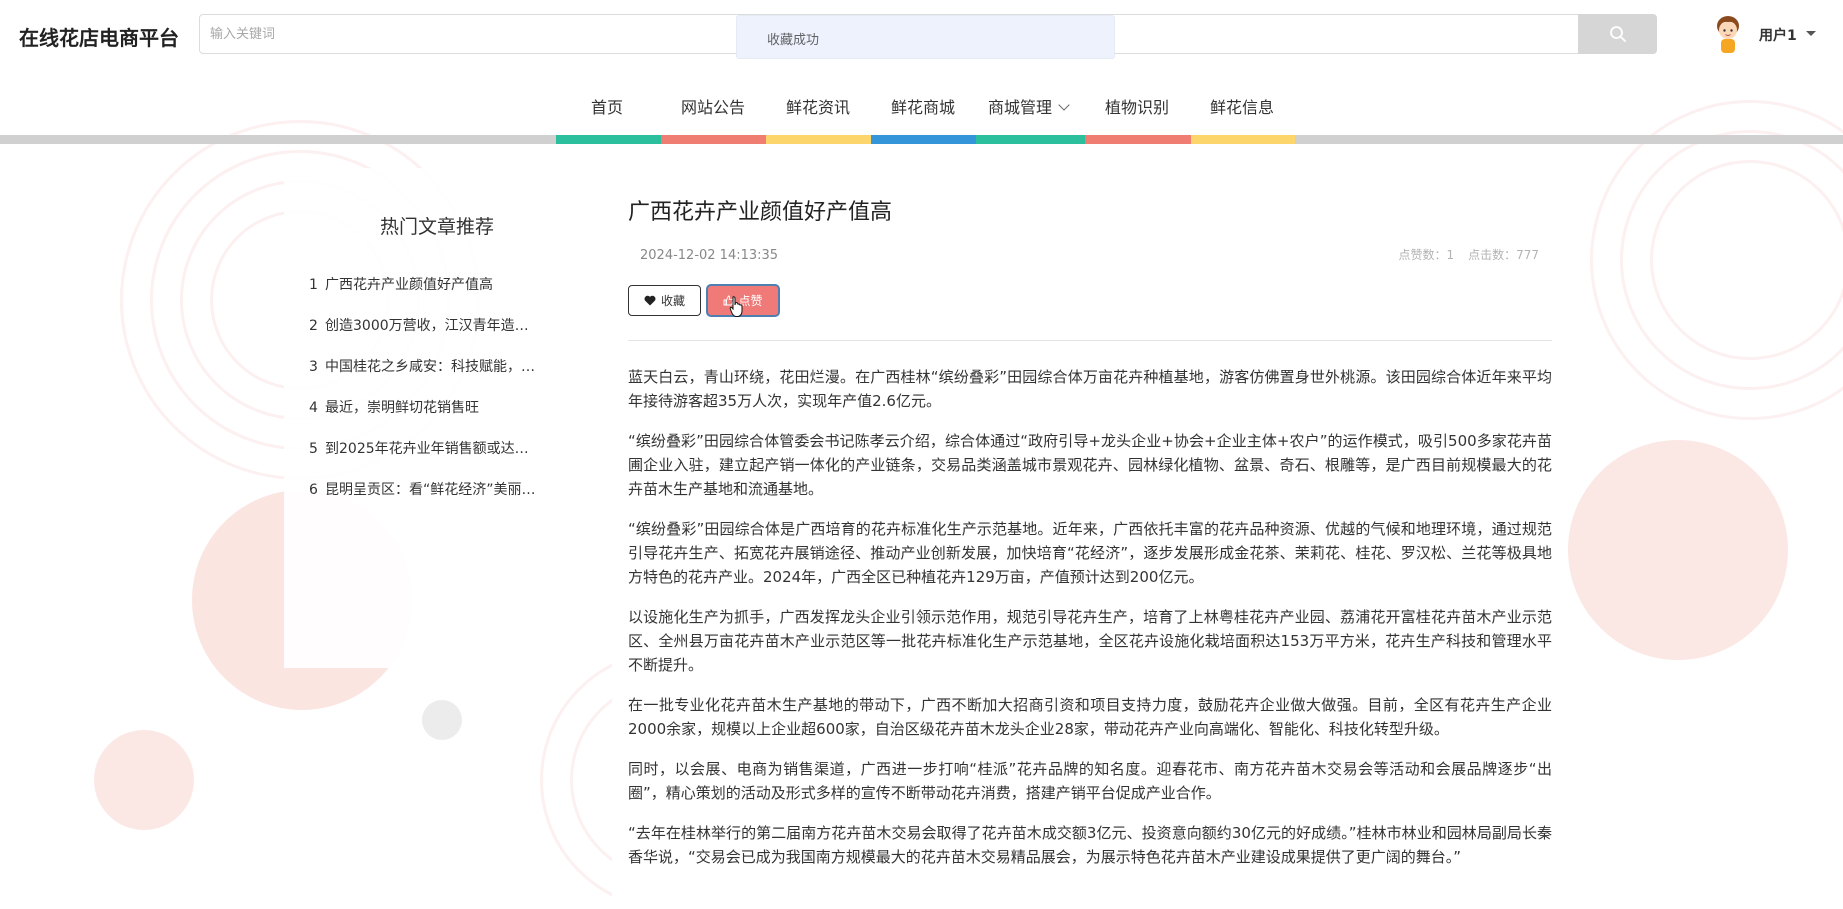 The width and height of the screenshot is (1843, 909). Describe the element at coordinates (818, 106) in the screenshot. I see `nav-item-flower-news: 鲜花资讯` at that location.